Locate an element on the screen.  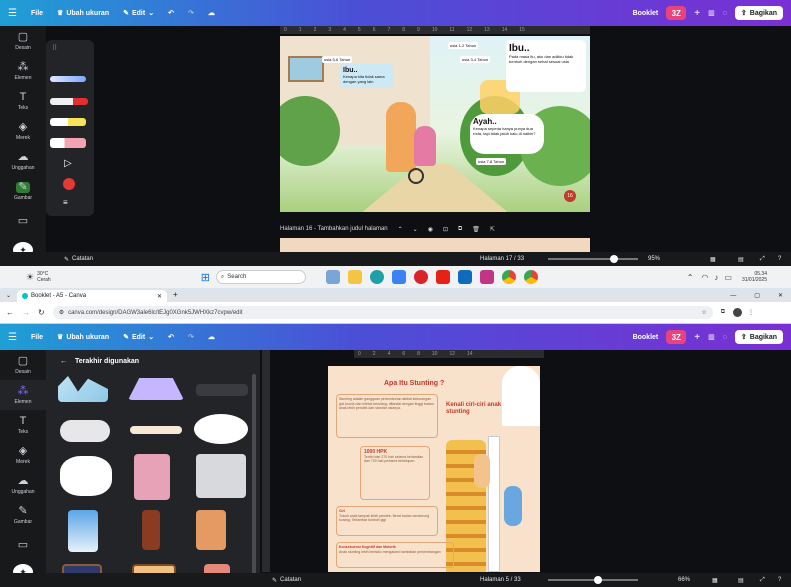
marker-tool is located at coordinates (69, 101).